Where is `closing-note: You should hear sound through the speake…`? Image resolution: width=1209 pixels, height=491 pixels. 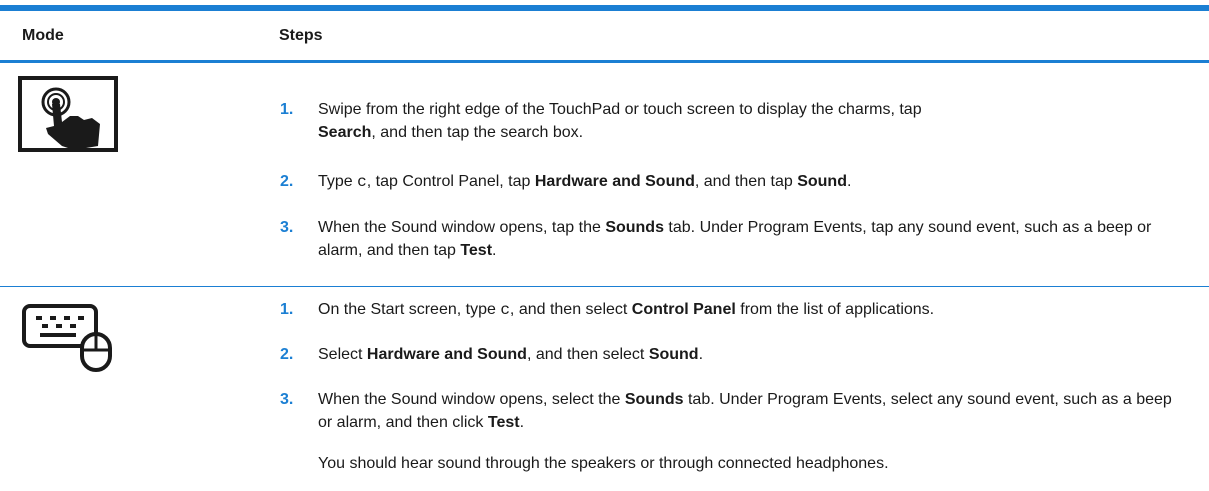 closing-note: You should hear sound through the speake… is located at coordinates (603, 463).